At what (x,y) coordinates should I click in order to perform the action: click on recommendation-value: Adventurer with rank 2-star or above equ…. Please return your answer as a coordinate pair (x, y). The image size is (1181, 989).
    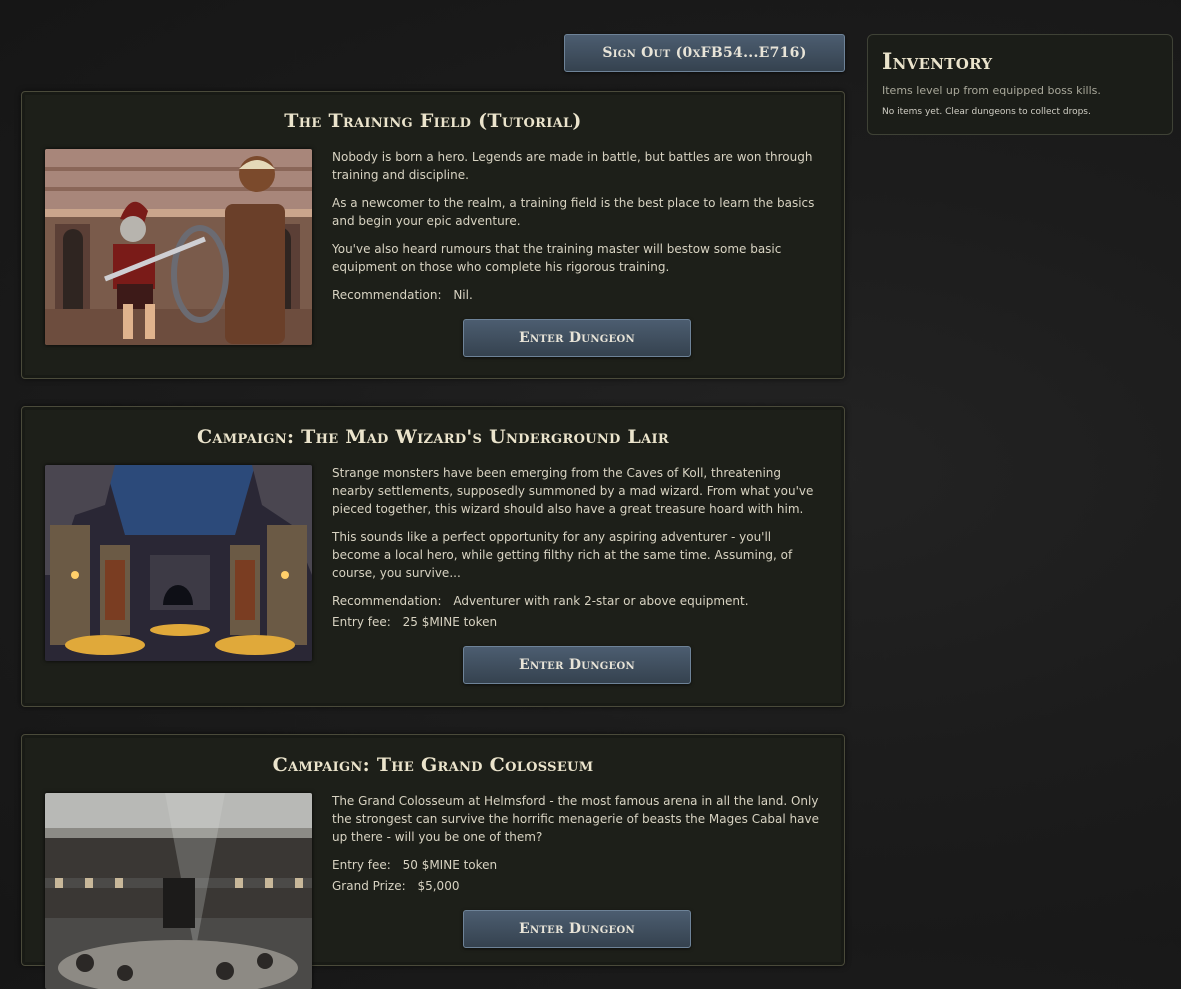
    Looking at the image, I should click on (601, 601).